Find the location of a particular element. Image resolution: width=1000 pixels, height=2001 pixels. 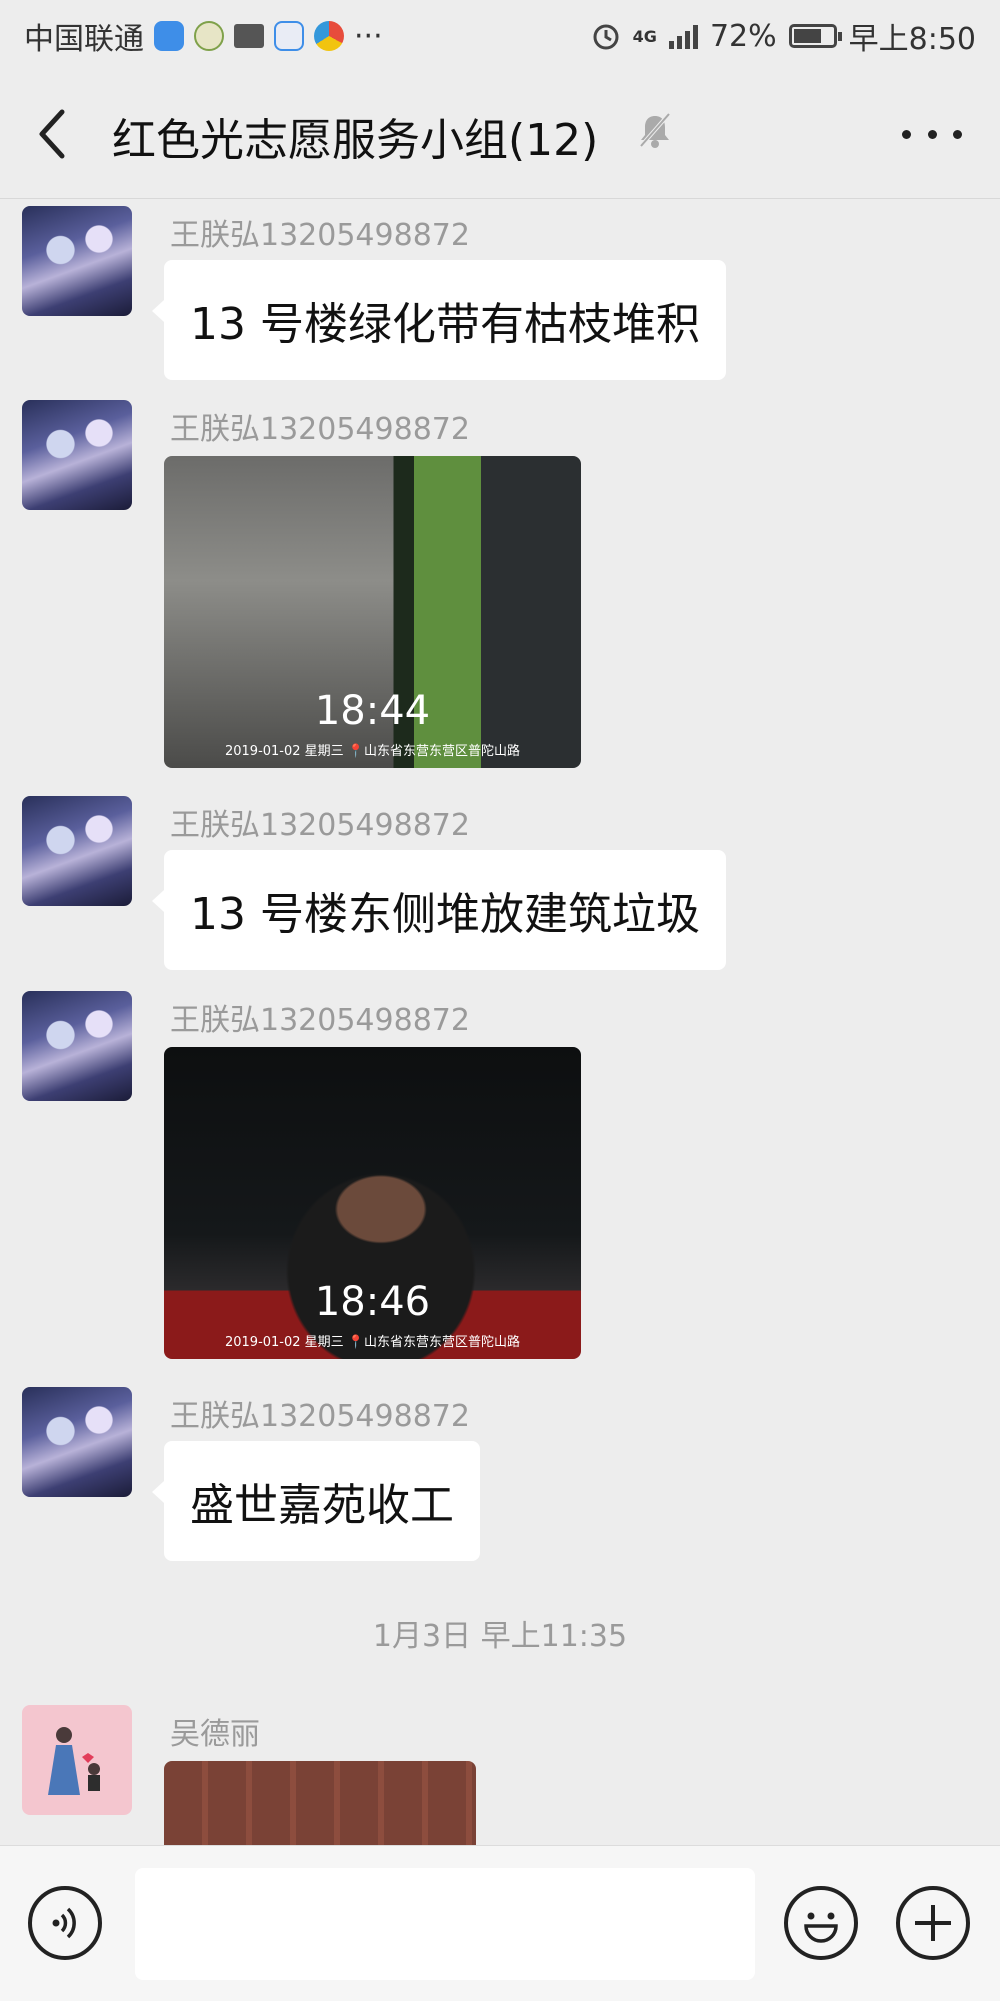

photo-time-stamp: 18:46 is located at coordinates (372, 1302).